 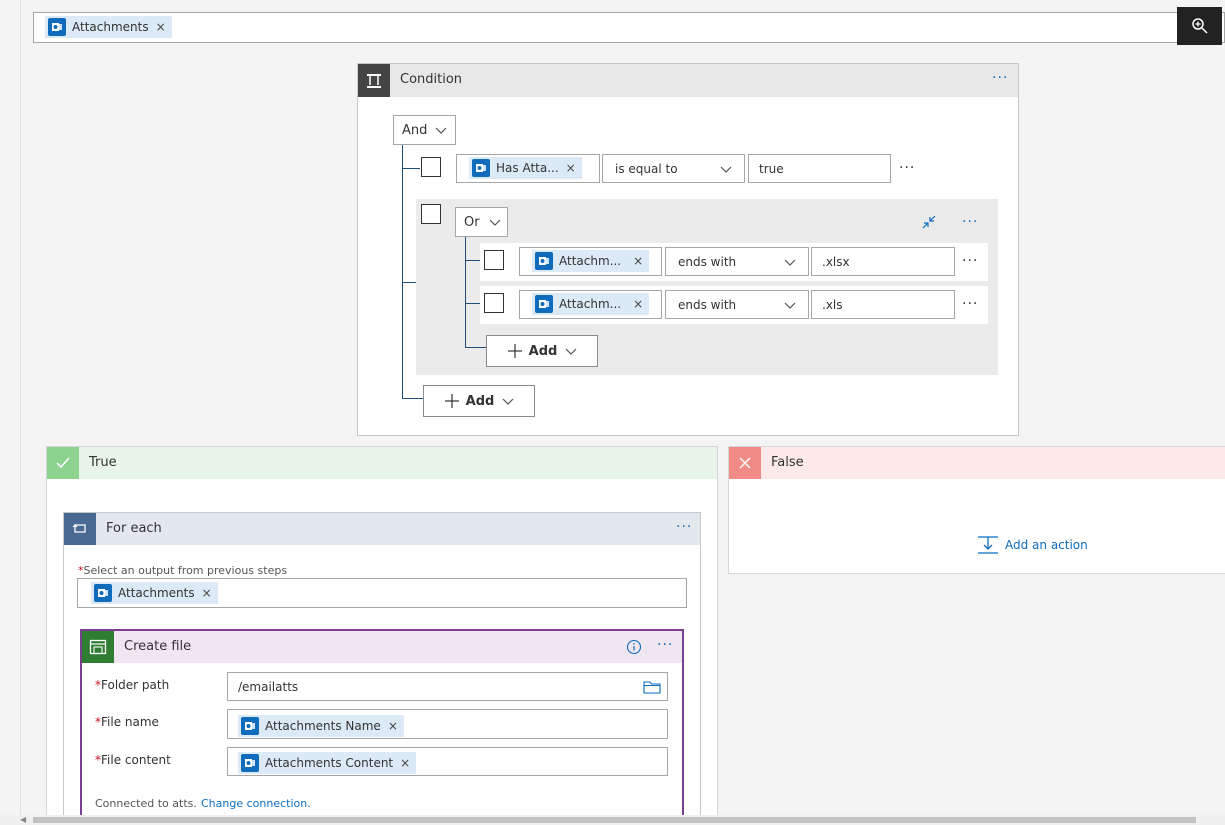 What do you see at coordinates (268, 686) in the screenshot?
I see `folder-path-value: /emailatts` at bounding box center [268, 686].